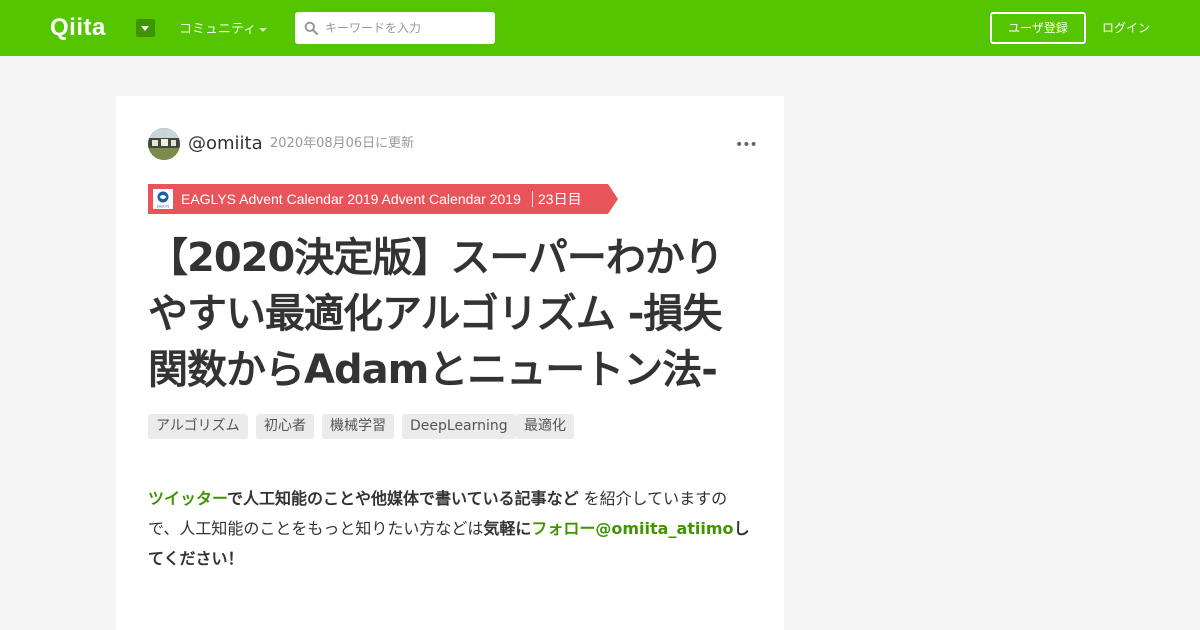 The image size is (1200, 630). What do you see at coordinates (405, 28) in the screenshot?
I see `search-input` at bounding box center [405, 28].